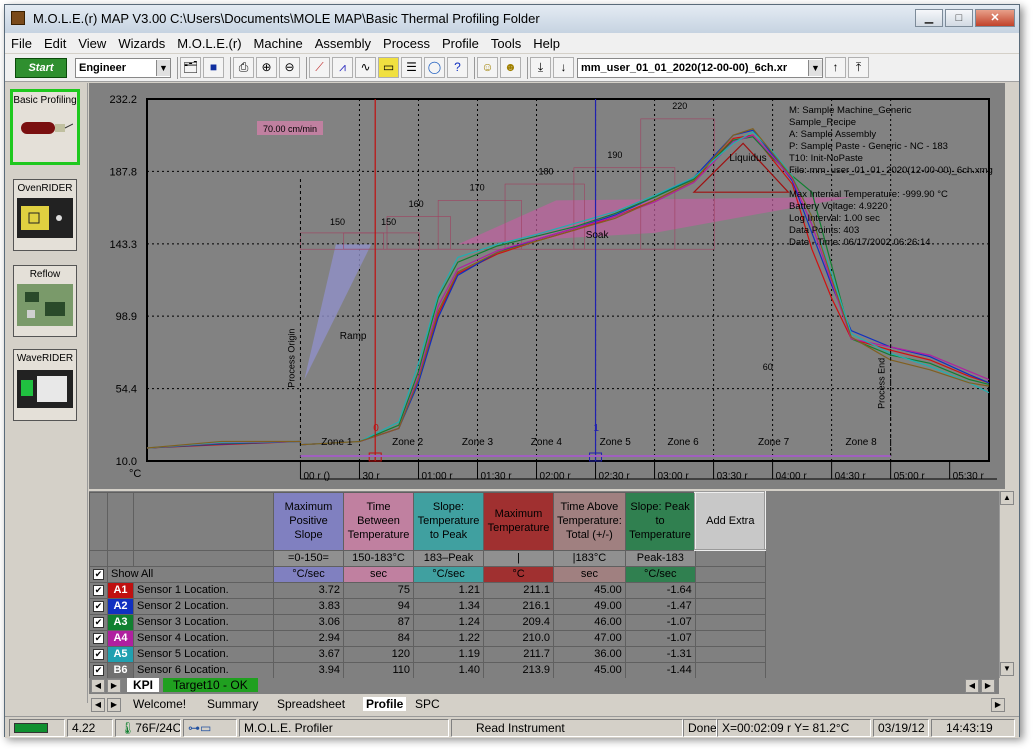 Image resolution: width=1036 pixels, height=749 pixels. Describe the element at coordinates (114, 705) in the screenshot. I see `page-tab-right-icon: ▶` at that location.